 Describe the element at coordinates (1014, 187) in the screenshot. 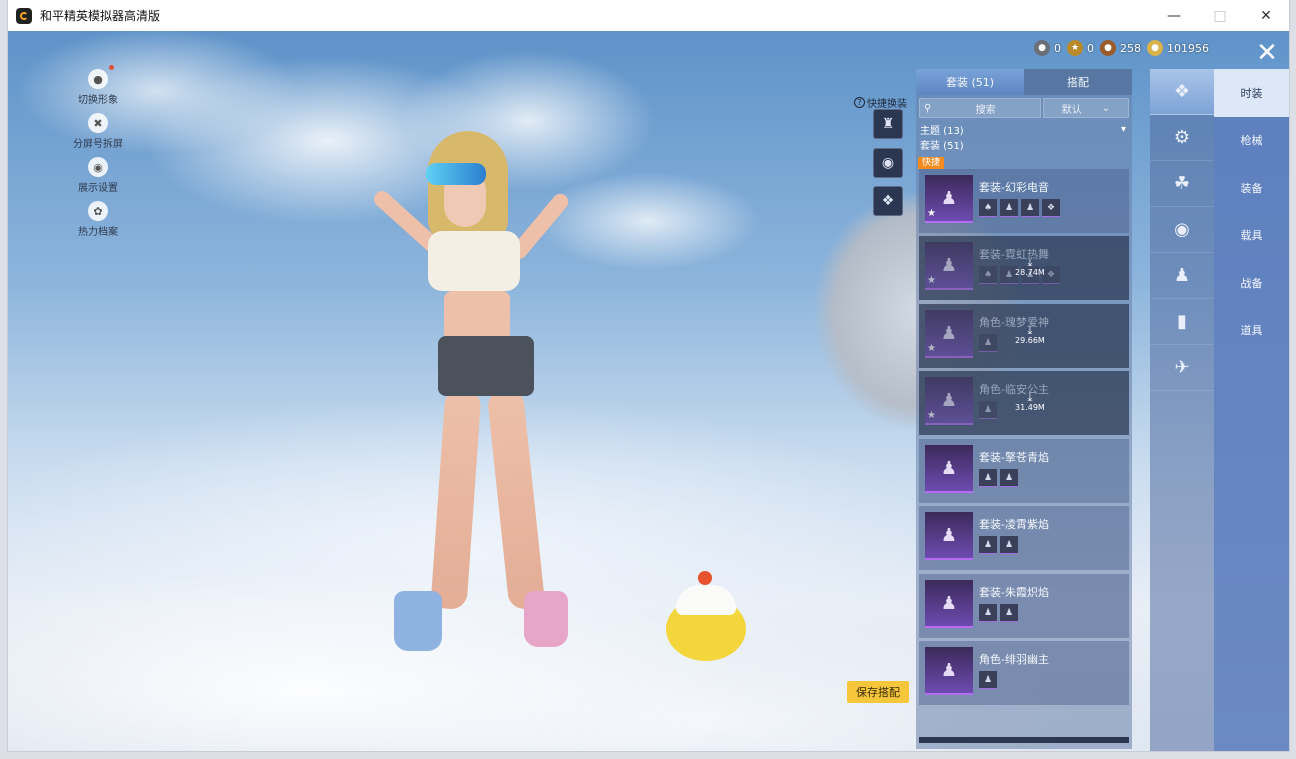

I see `outfit-name: 套装-幻彩电音` at that location.